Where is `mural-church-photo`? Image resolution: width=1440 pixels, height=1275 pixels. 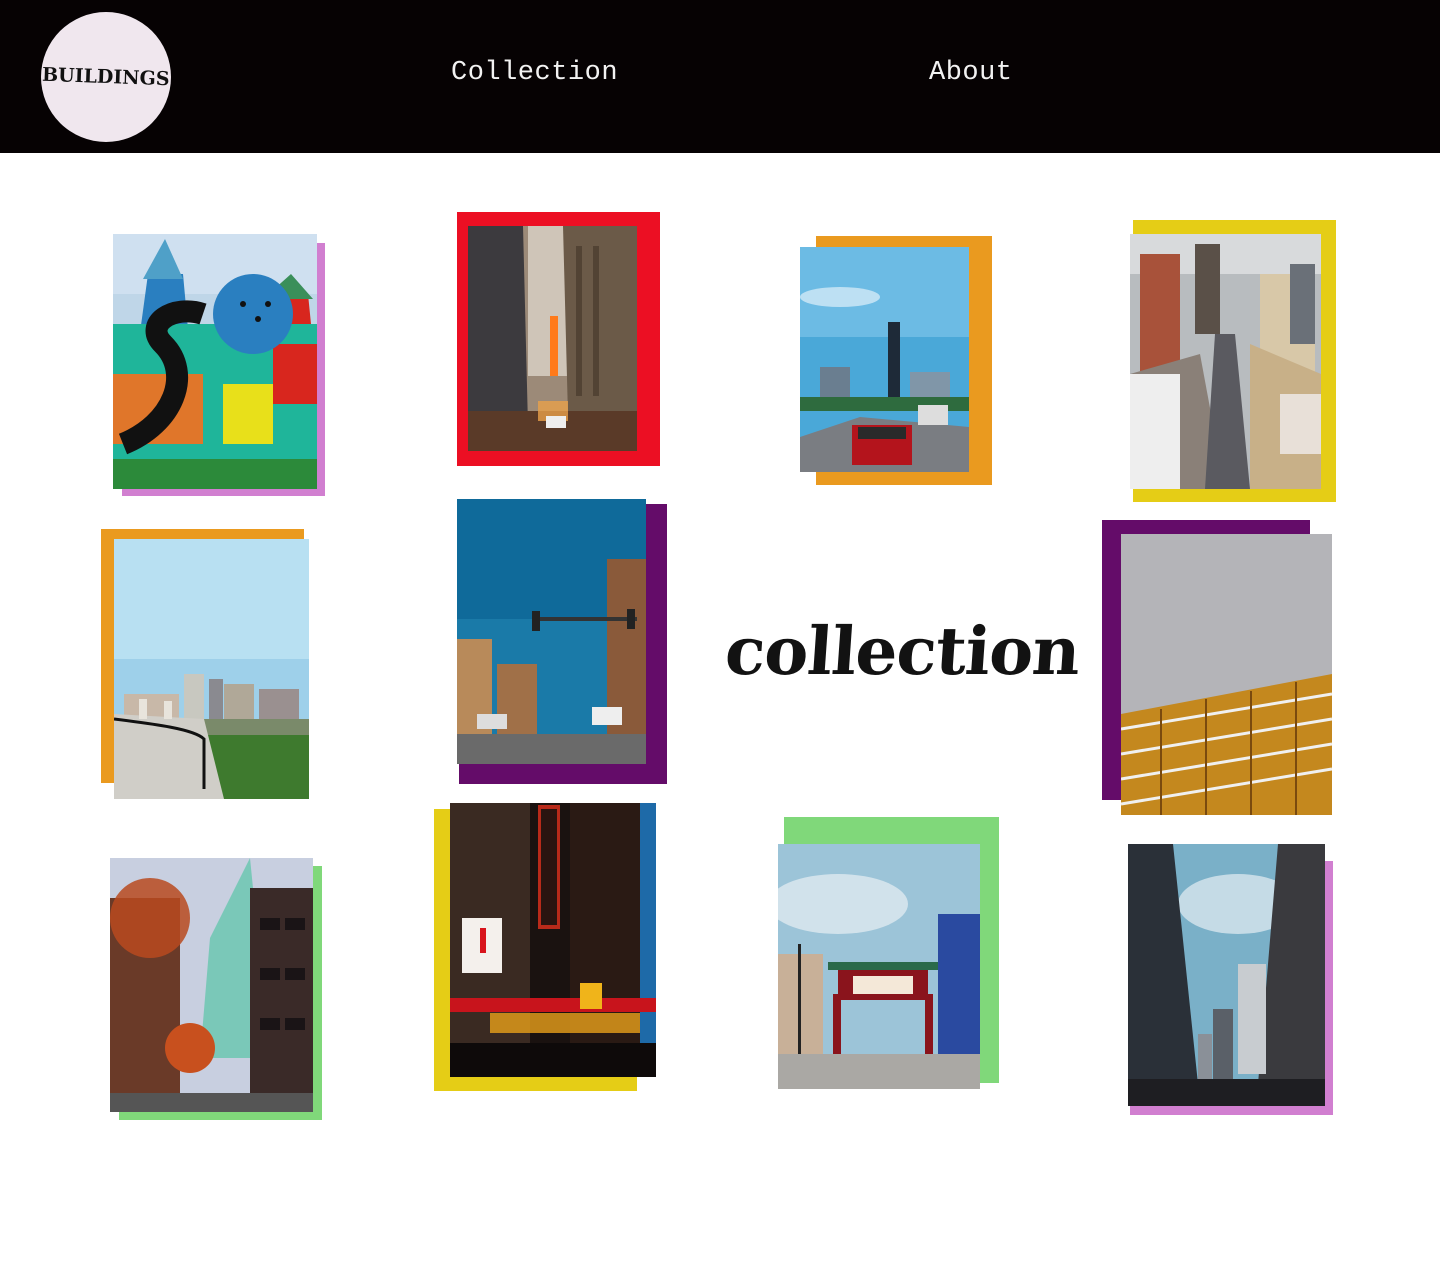
mural-church-photo is located at coordinates (215, 361).